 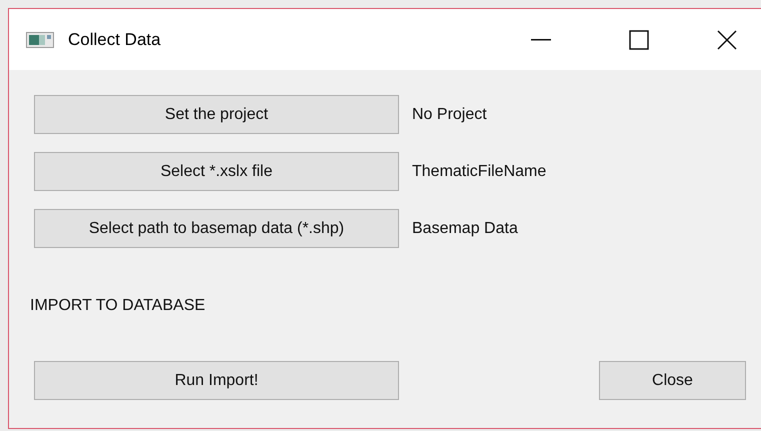 What do you see at coordinates (216, 228) in the screenshot?
I see `action-button: Select path to basemap data (*.shp)` at bounding box center [216, 228].